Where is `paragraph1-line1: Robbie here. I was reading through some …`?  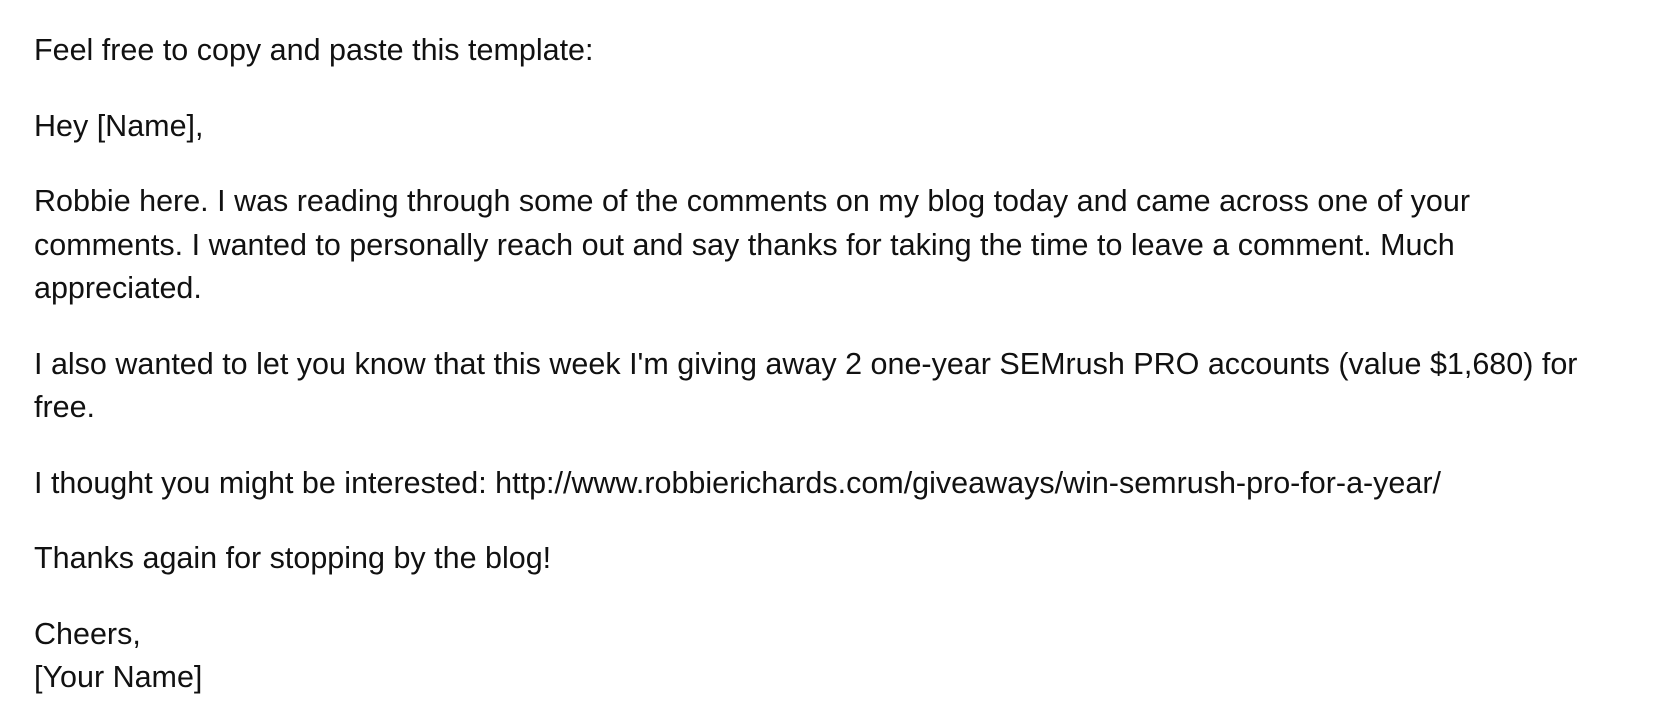 paragraph1-line1: Robbie here. I was reading through some … is located at coordinates (752, 201).